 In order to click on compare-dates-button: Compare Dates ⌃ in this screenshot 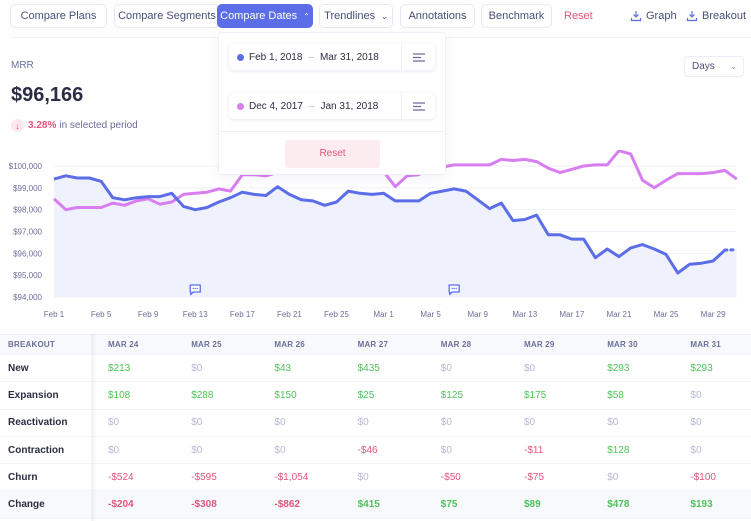, I will do `click(265, 16)`.